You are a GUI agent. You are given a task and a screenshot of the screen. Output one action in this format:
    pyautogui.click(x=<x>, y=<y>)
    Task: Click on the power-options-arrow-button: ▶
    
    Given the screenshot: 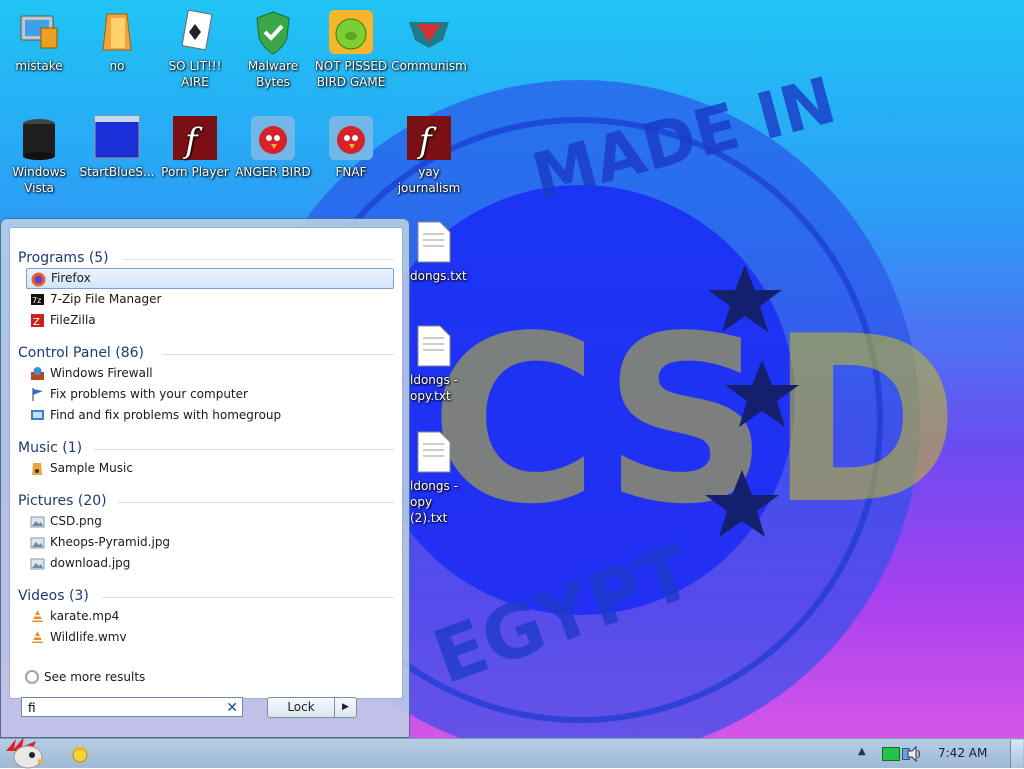 What is the action you would take?
    pyautogui.click(x=346, y=707)
    